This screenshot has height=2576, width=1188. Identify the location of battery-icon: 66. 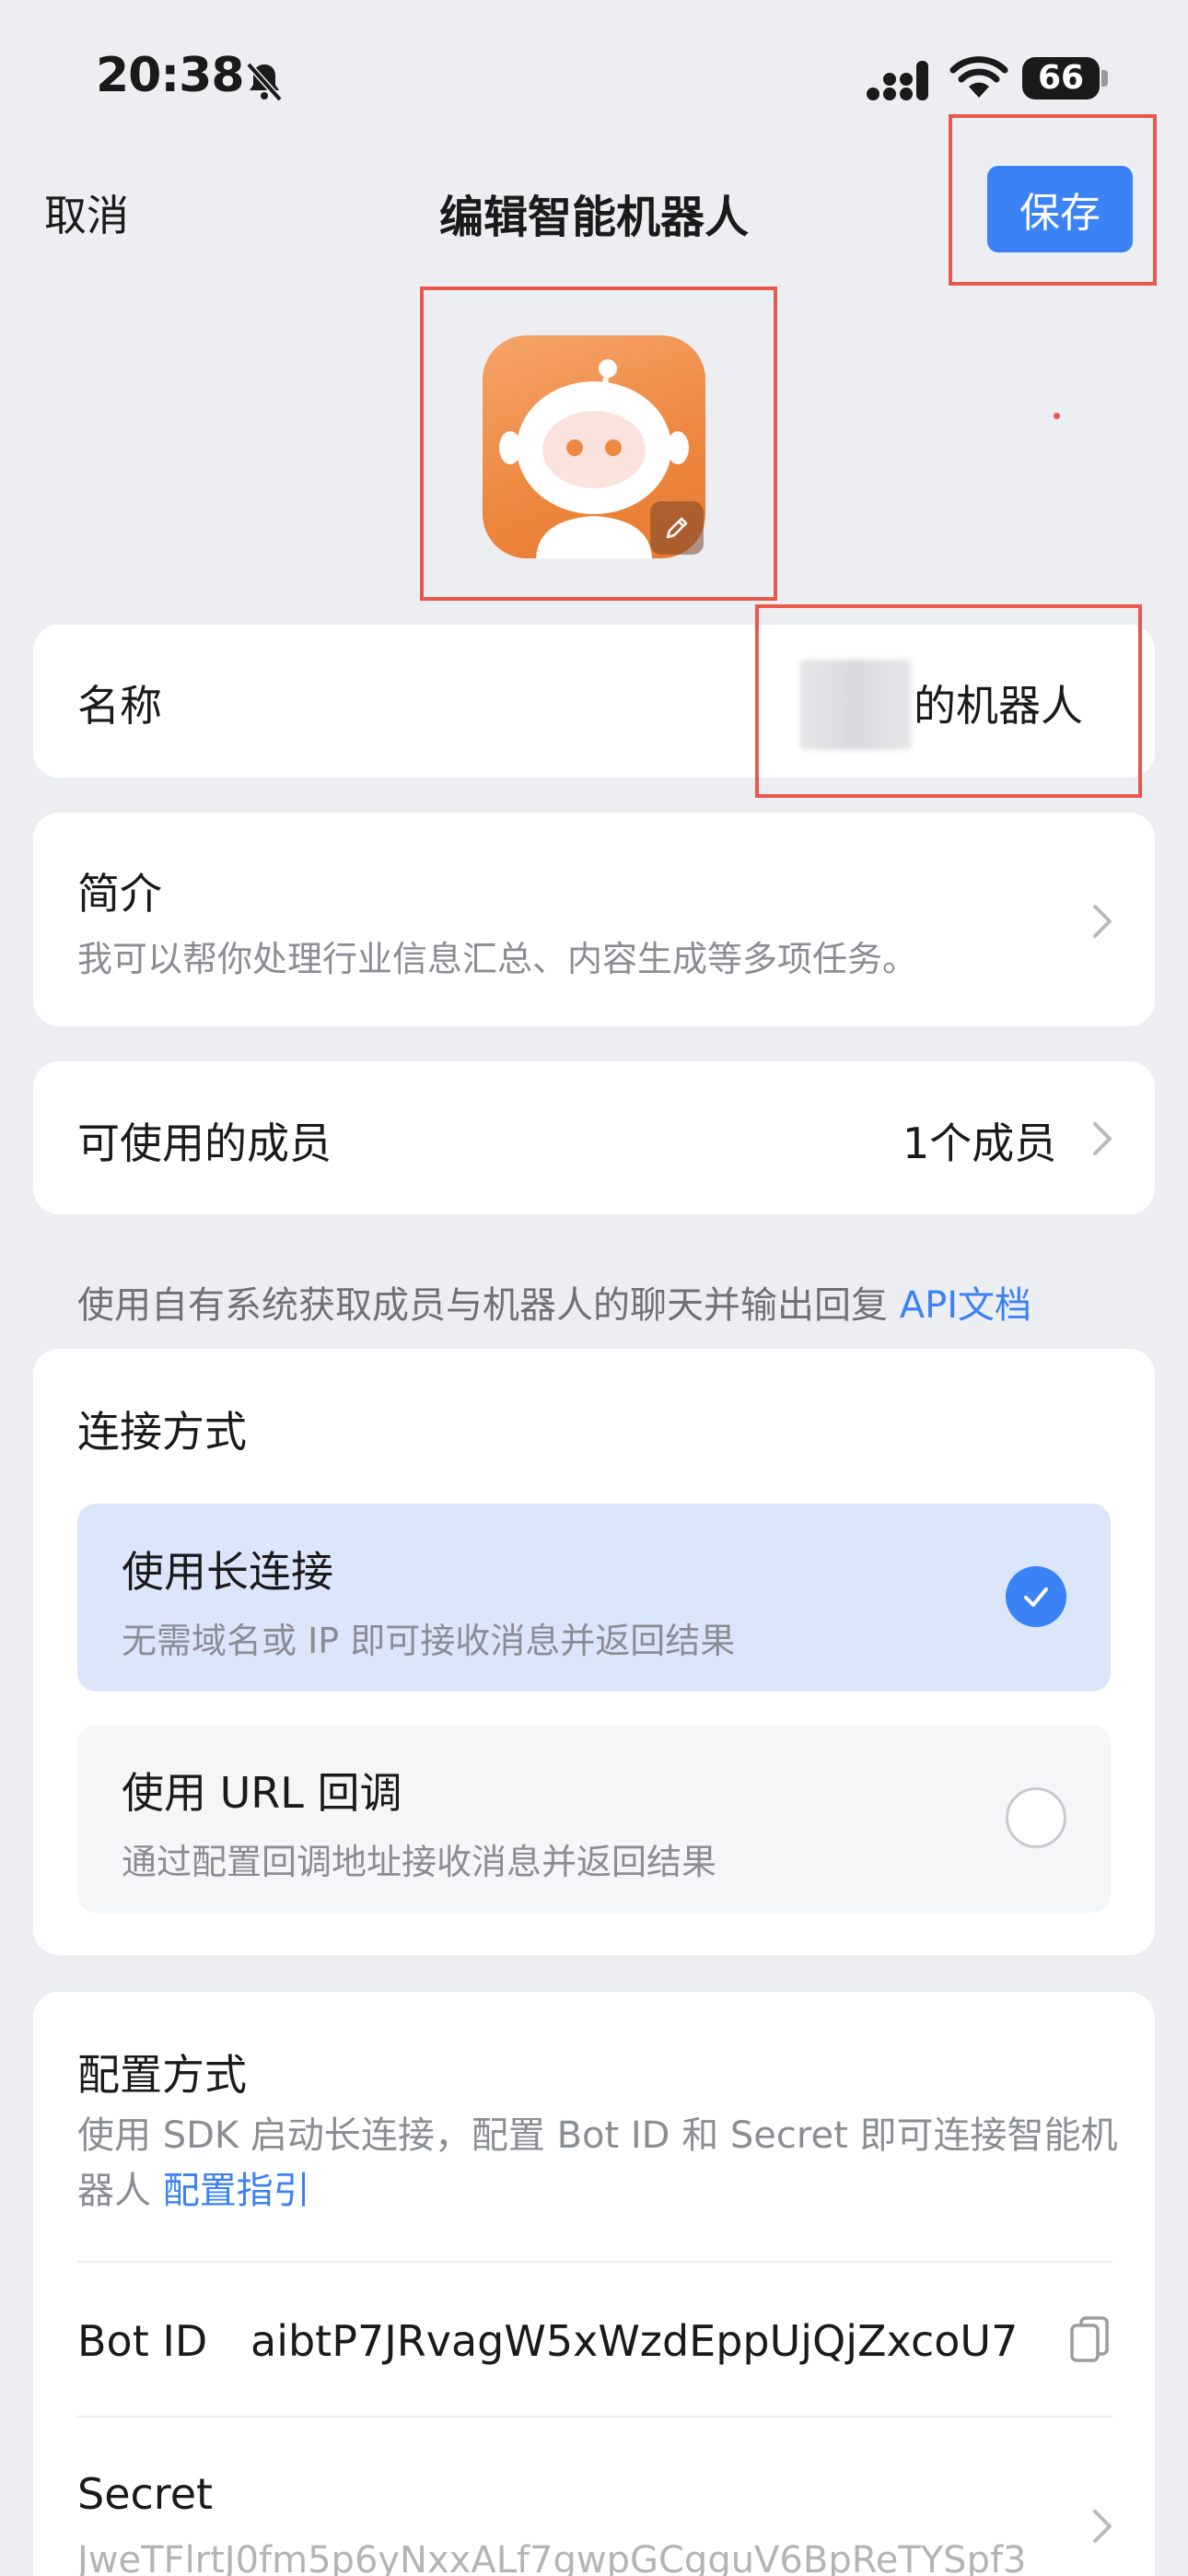
(1065, 78).